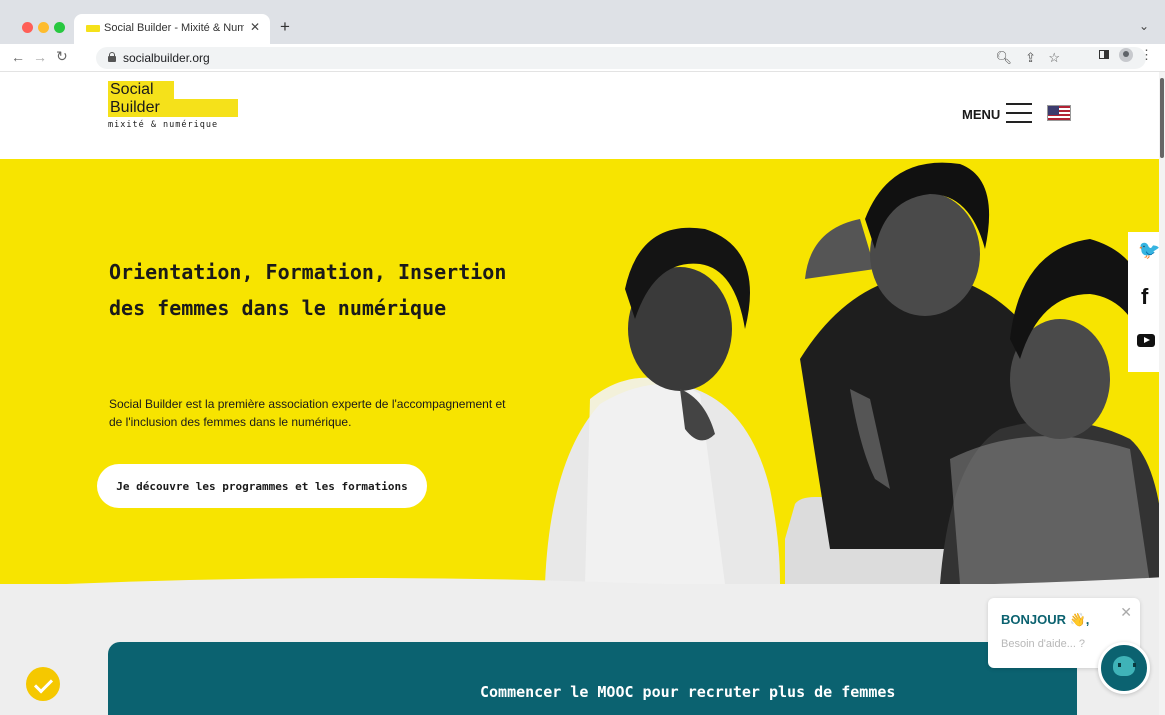  I want to click on chat-subtitle: Besoin d'aide... ?, so click(1043, 644).